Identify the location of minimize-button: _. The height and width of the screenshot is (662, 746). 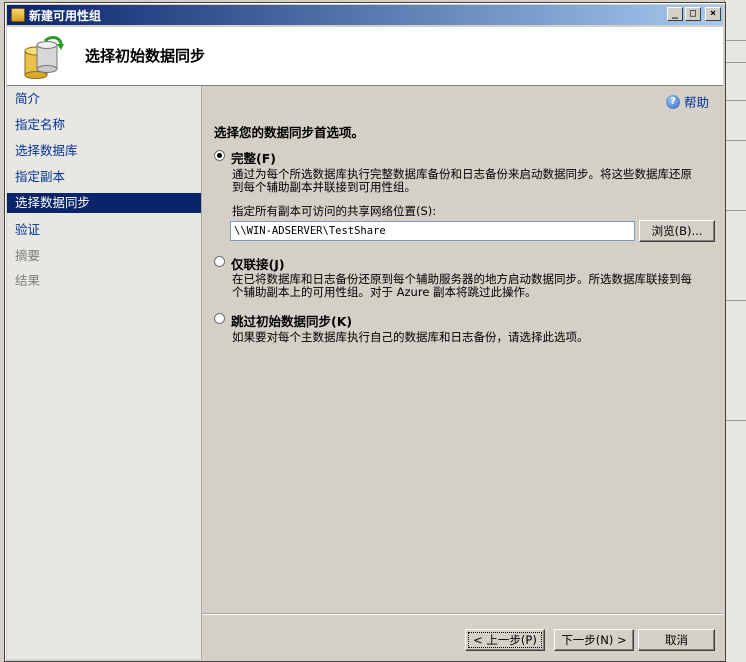
(675, 14).